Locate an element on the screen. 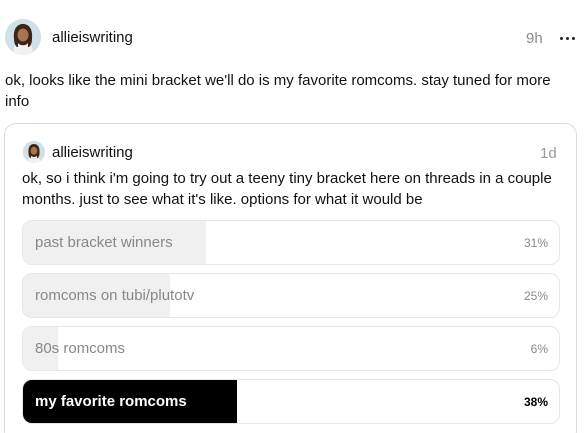  poll-option-label: 80s romcoms is located at coordinates (80, 348).